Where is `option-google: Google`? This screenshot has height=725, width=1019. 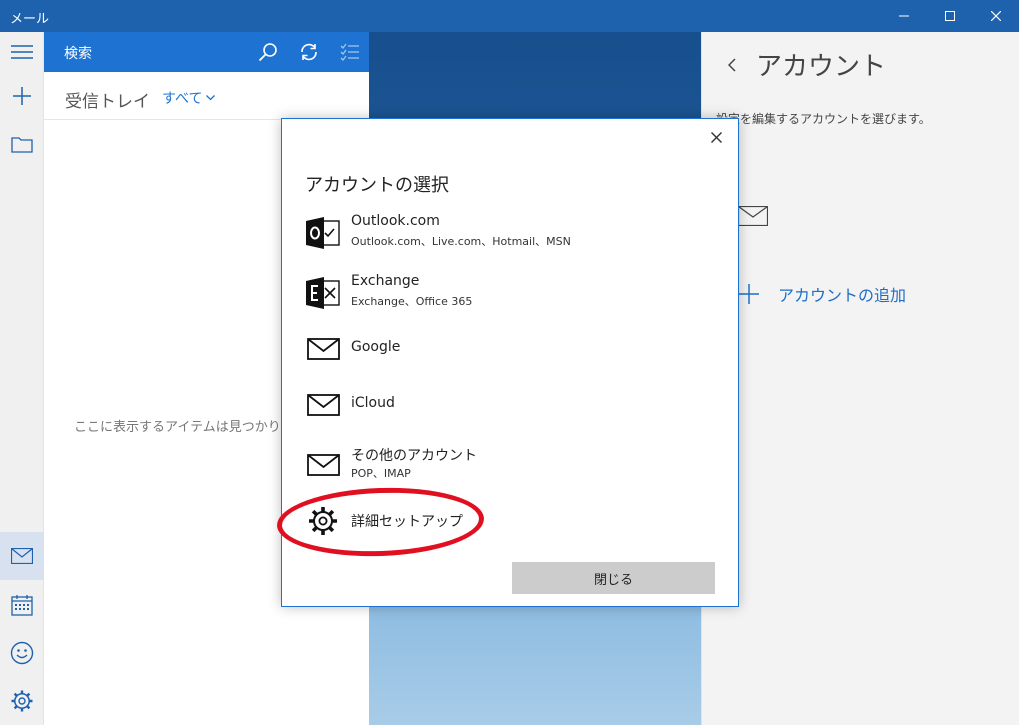 option-google: Google is located at coordinates (510, 352).